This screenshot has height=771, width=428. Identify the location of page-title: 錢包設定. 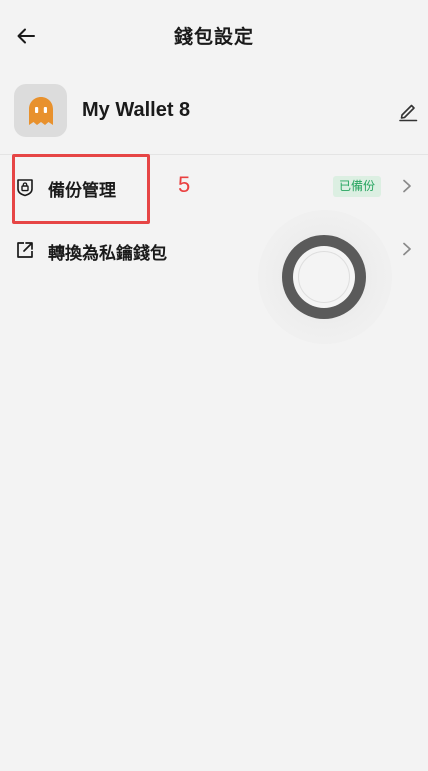
(213, 37).